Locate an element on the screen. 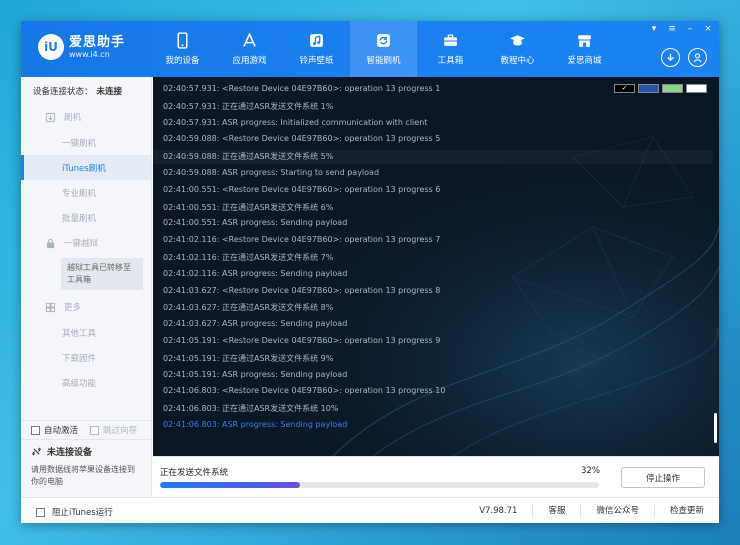 This screenshot has height=545, width=740. sidebar-item-batch-flash: 批量刷机 is located at coordinates (86, 217).